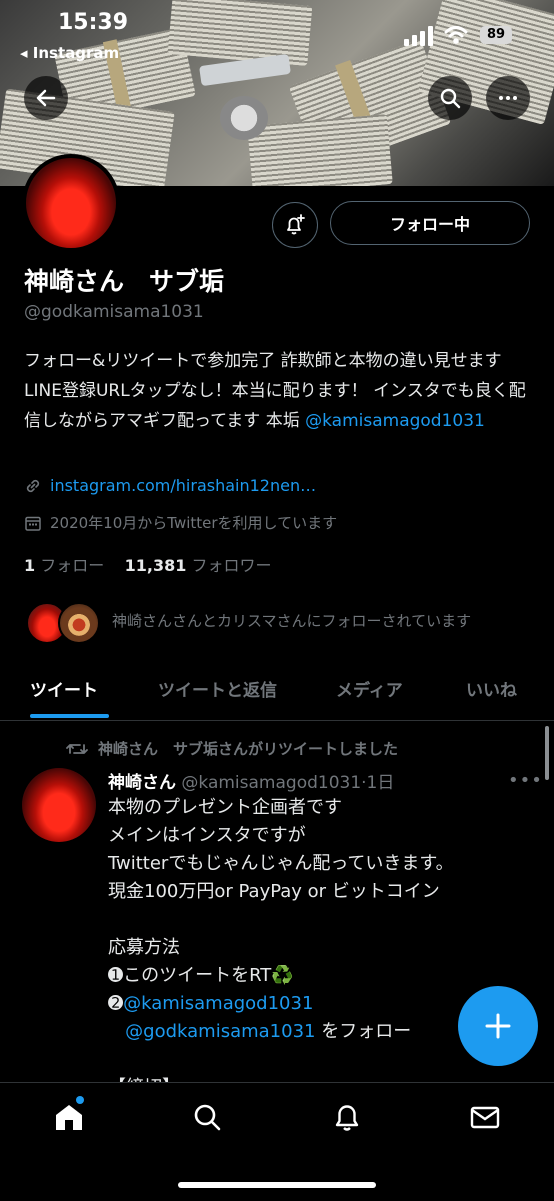 This screenshot has height=1201, width=554. I want to click on wifi-icon, so click(456, 35).